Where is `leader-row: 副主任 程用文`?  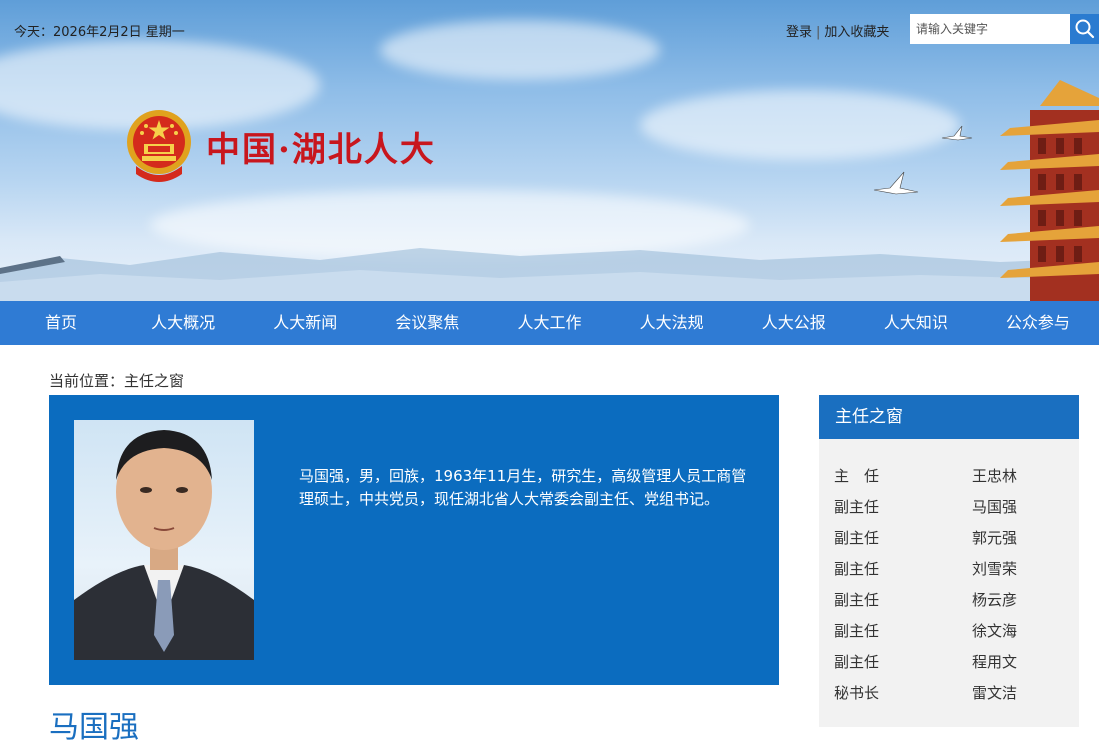 leader-row: 副主任 程用文 is located at coordinates (954, 662).